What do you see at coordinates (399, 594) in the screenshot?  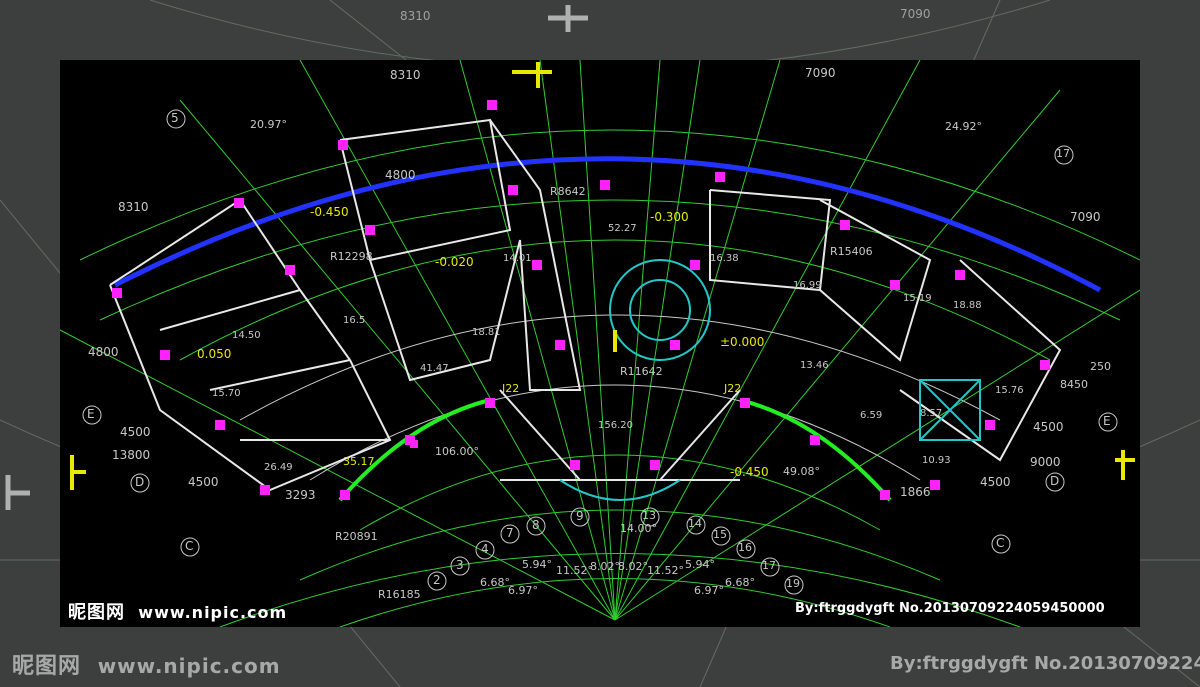 I see `radius-label-6: R16185` at bounding box center [399, 594].